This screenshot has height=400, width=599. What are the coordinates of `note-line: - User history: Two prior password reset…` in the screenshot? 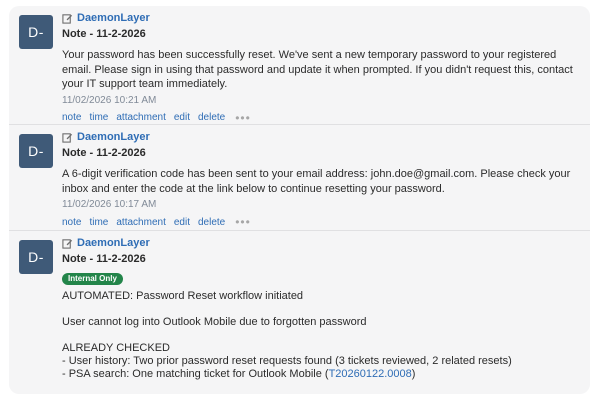 It's located at (287, 361).